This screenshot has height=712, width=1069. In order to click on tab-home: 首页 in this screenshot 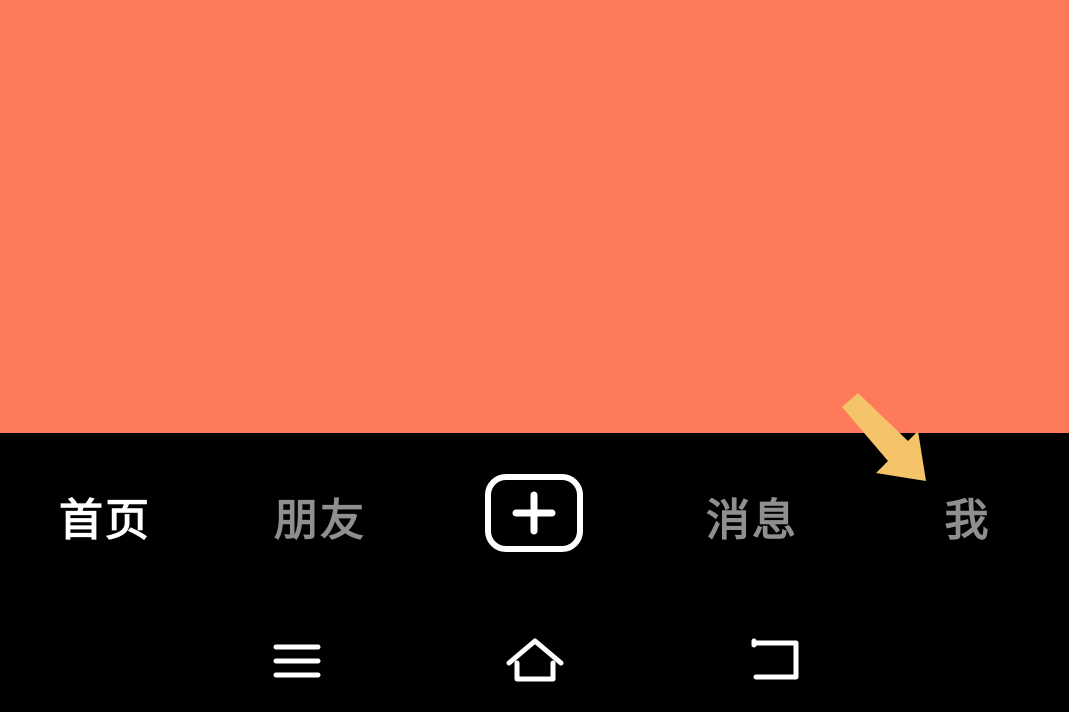, I will do `click(105, 516)`.